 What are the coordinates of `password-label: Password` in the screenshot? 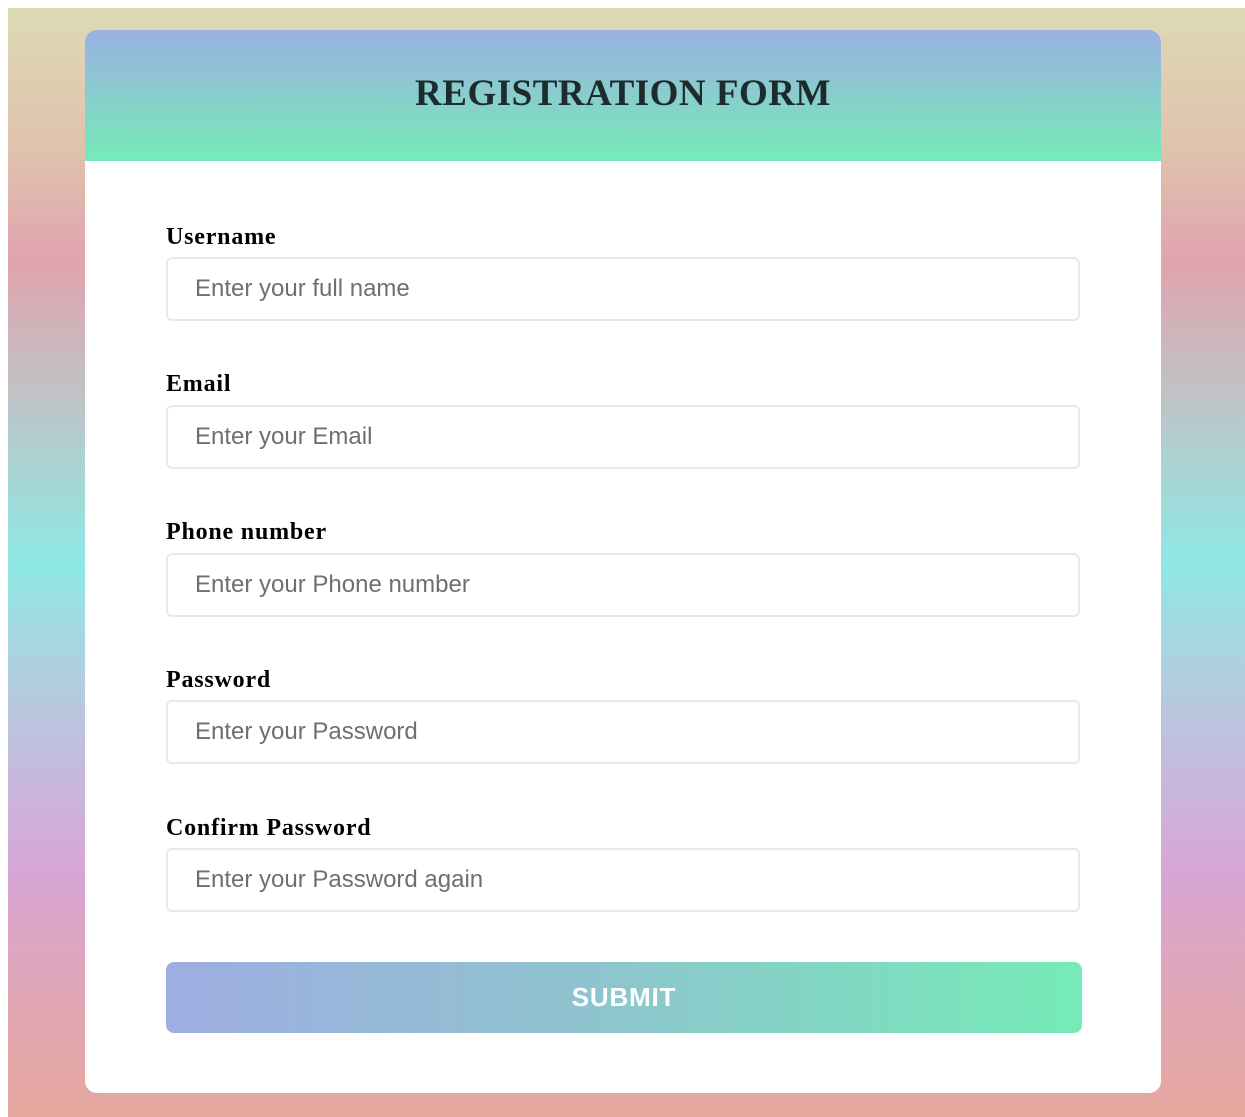 It's located at (219, 680).